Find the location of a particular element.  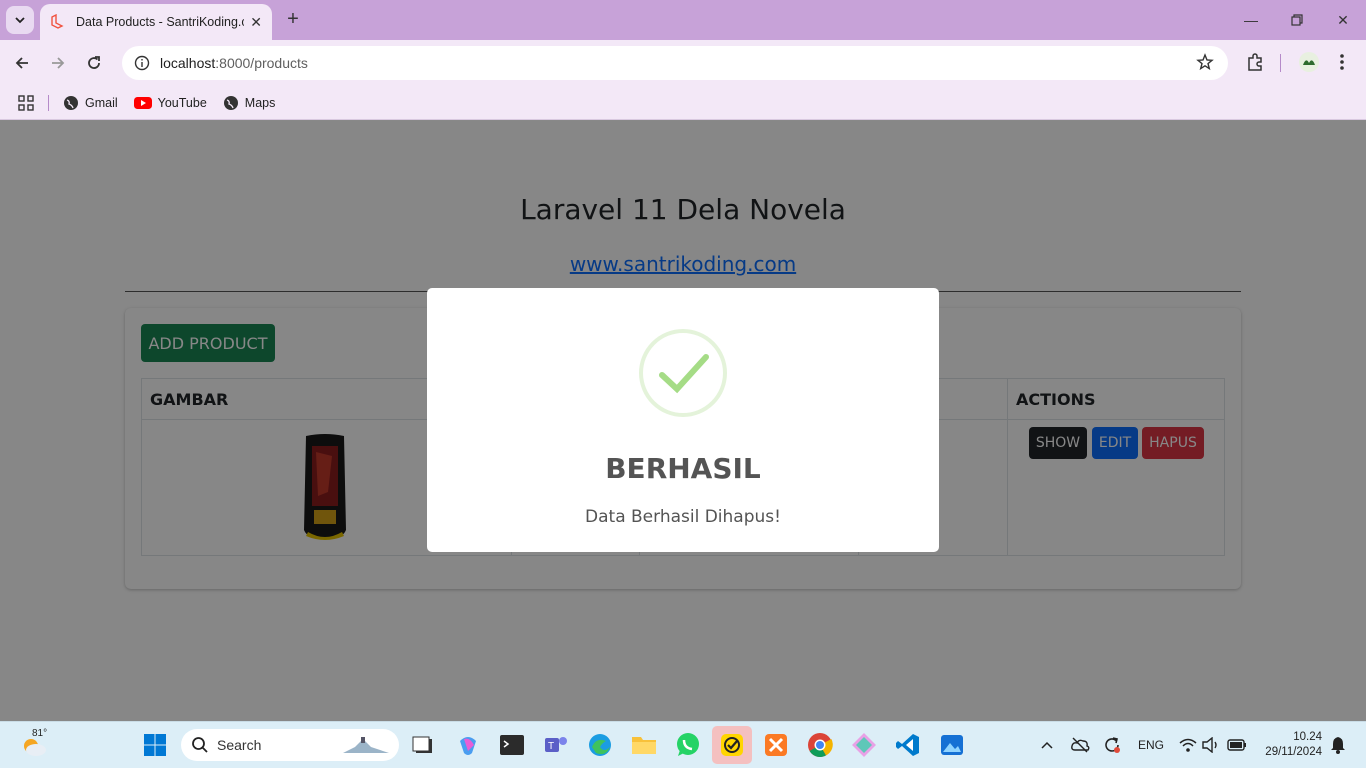

new-tab-button: + is located at coordinates (293, 19).